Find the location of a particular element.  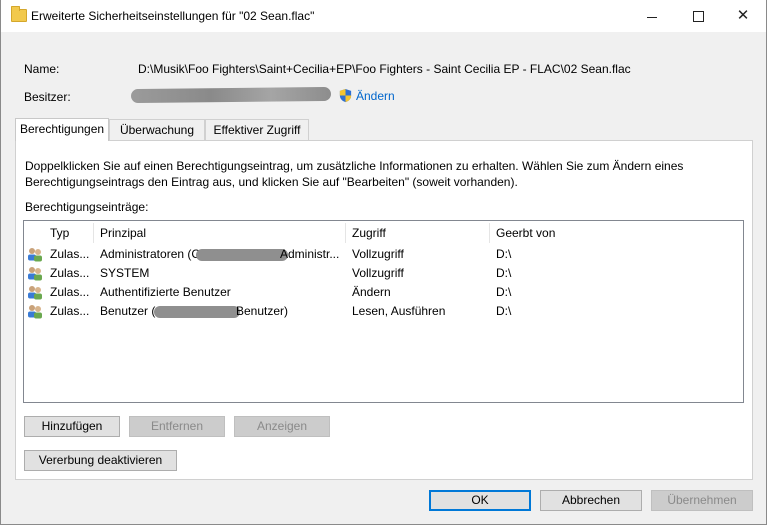

principal-name: Benutzer ( is located at coordinates (128, 311).